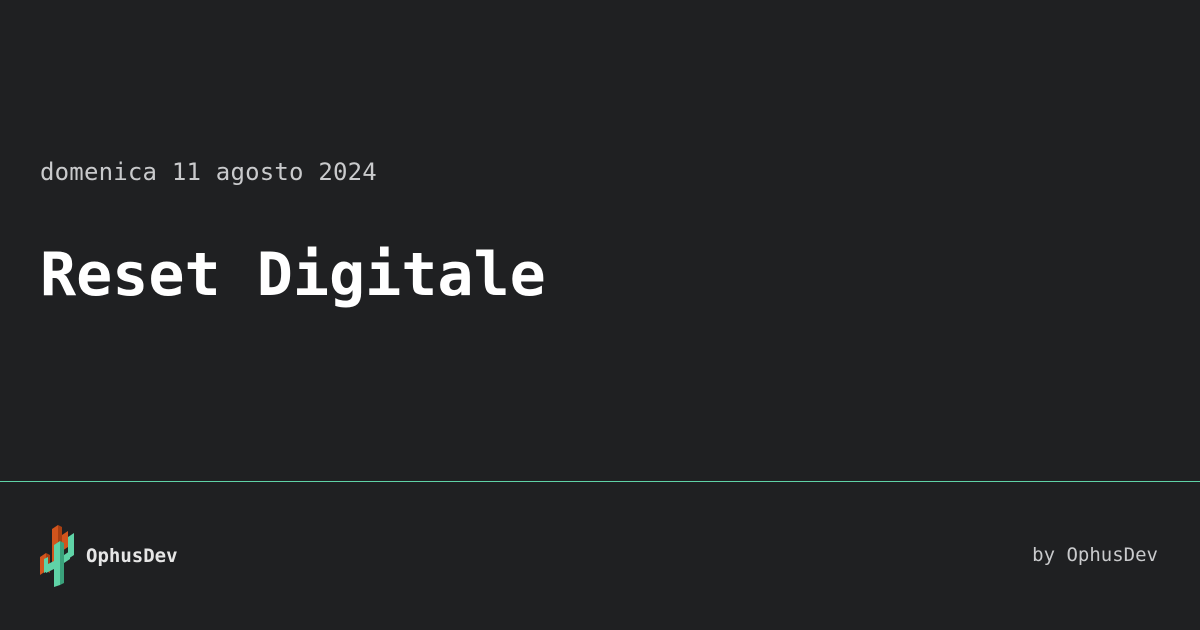 The width and height of the screenshot is (1200, 630). What do you see at coordinates (293, 275) in the screenshot?
I see `post-title: Reset Digitale` at bounding box center [293, 275].